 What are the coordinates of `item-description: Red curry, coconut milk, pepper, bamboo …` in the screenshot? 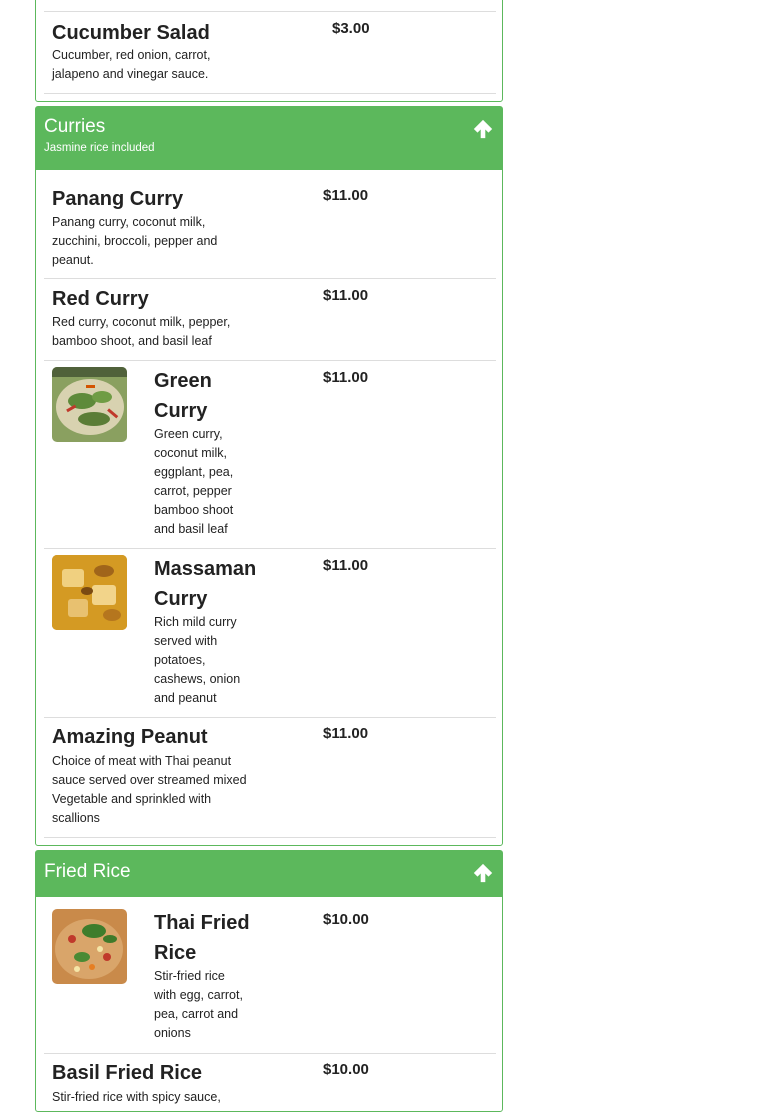 It's located at (141, 331).